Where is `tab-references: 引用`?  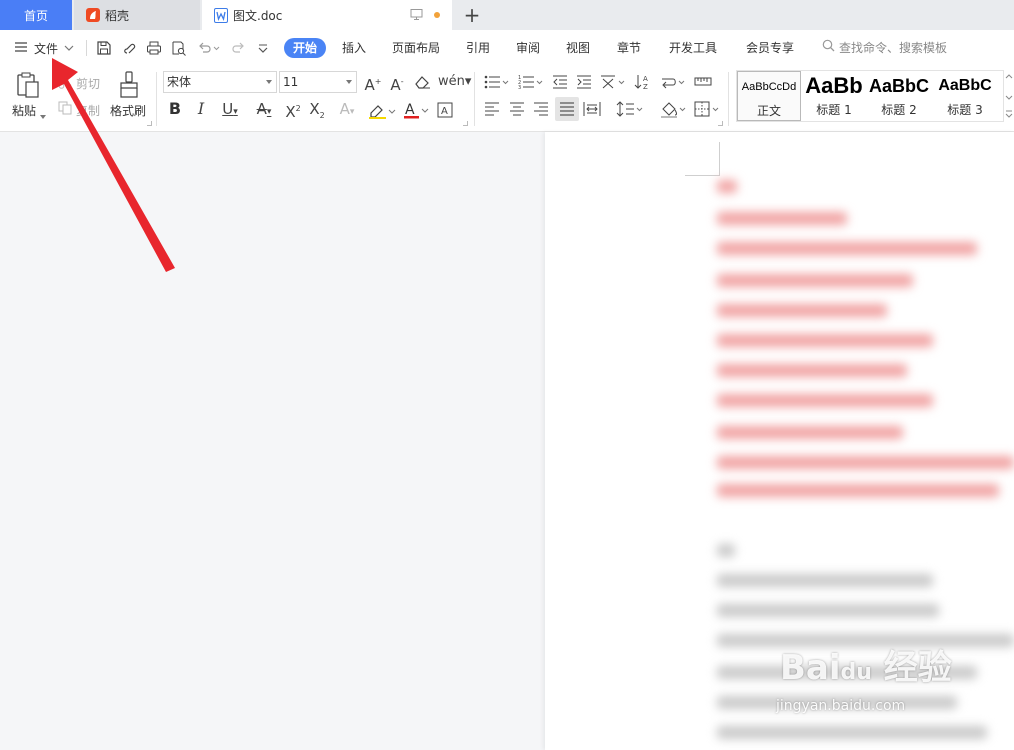
tab-references: 引用 is located at coordinates (478, 48).